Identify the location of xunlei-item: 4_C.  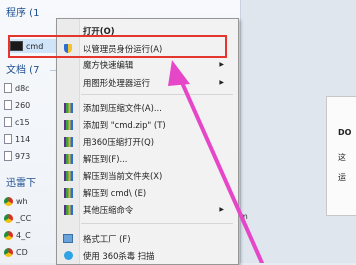
(31, 235).